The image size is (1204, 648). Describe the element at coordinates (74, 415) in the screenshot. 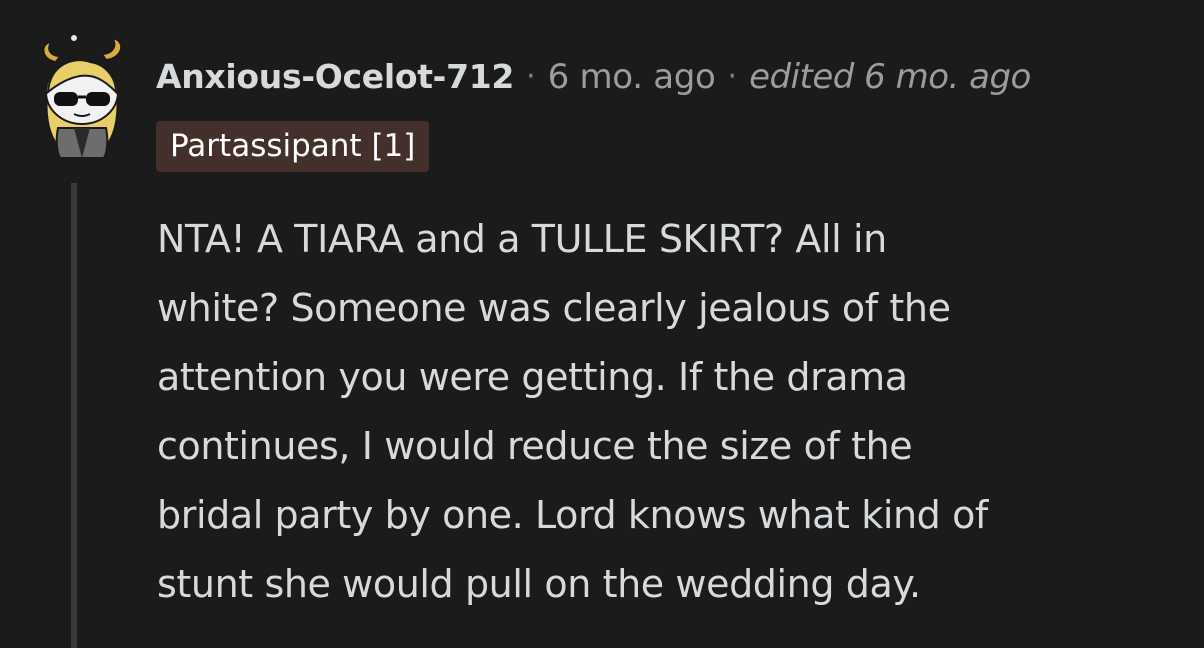

I see `thread-collapse-line` at that location.